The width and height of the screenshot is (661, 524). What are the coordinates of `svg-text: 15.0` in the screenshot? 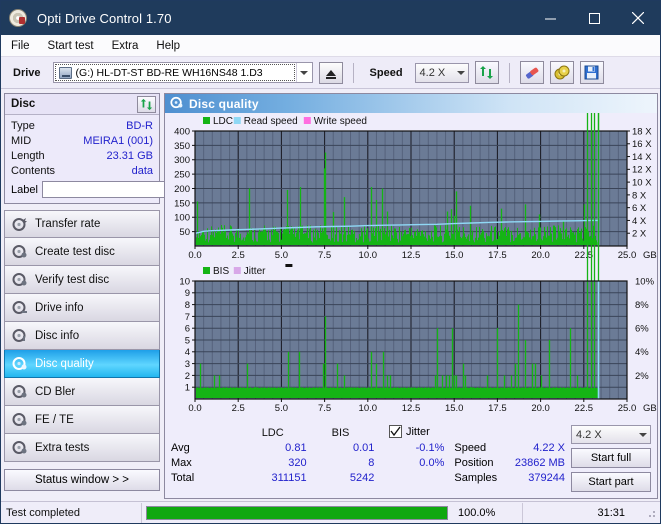 It's located at (454, 255).